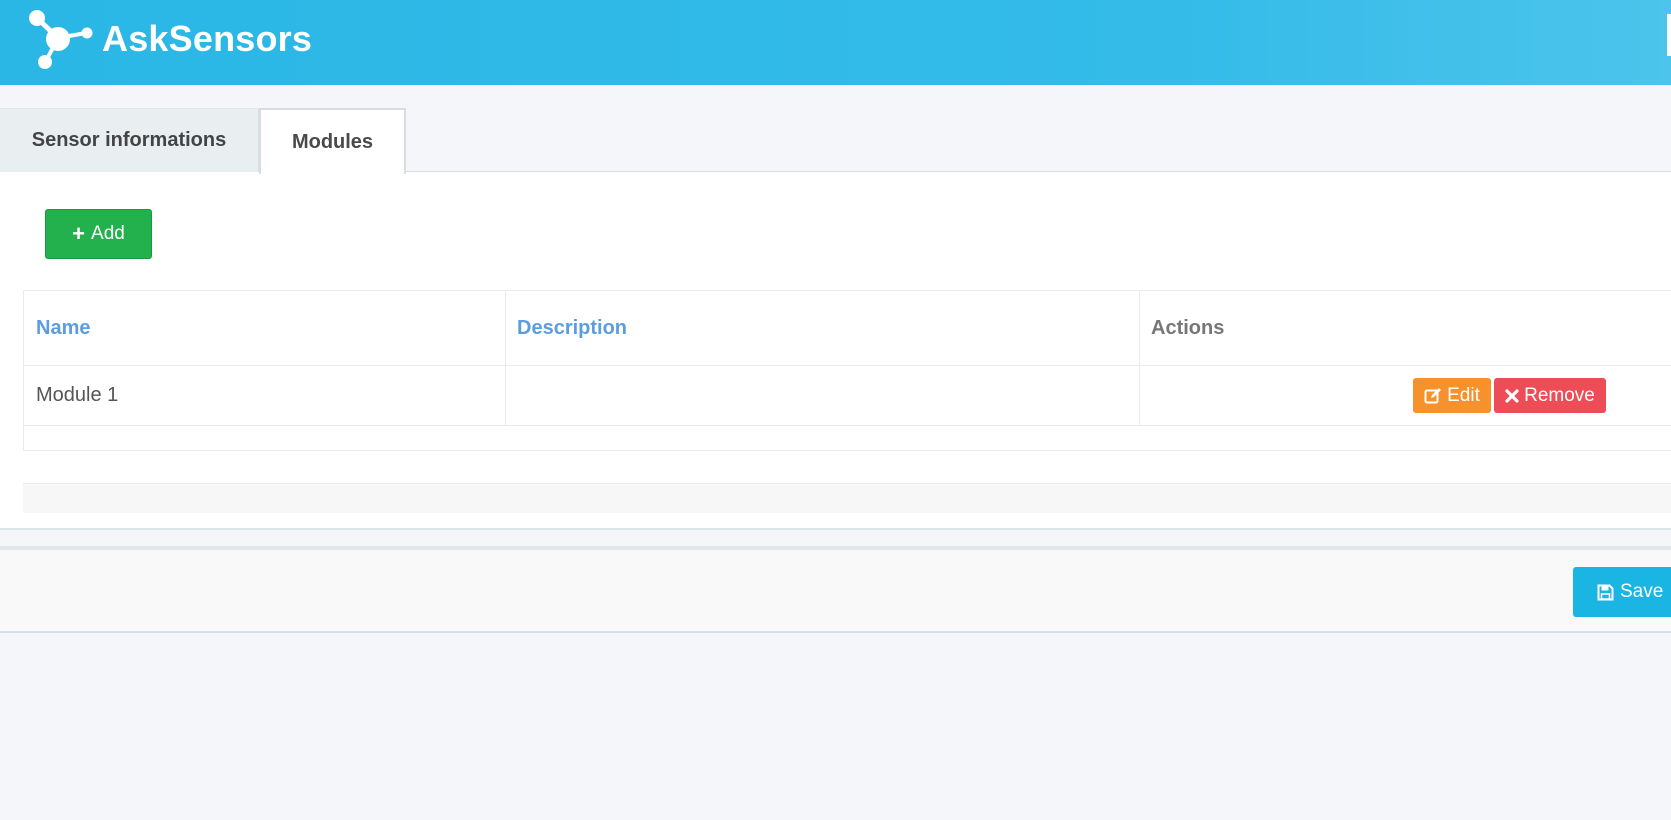 The image size is (1671, 820). Describe the element at coordinates (332, 141) in the screenshot. I see `tab-modules: Modules` at that location.